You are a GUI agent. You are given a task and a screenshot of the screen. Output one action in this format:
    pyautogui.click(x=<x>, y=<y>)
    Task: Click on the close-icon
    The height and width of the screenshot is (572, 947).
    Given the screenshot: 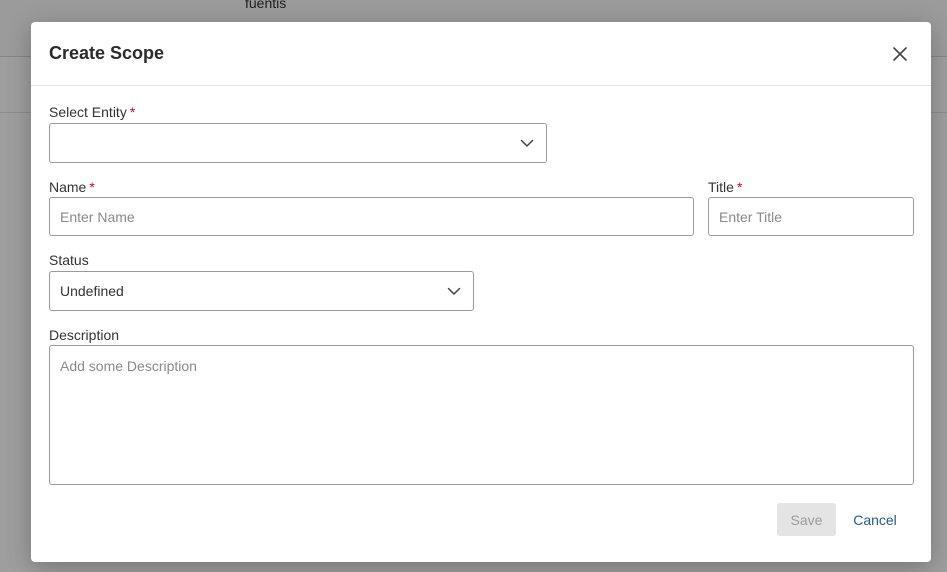 What is the action you would take?
    pyautogui.click(x=900, y=54)
    